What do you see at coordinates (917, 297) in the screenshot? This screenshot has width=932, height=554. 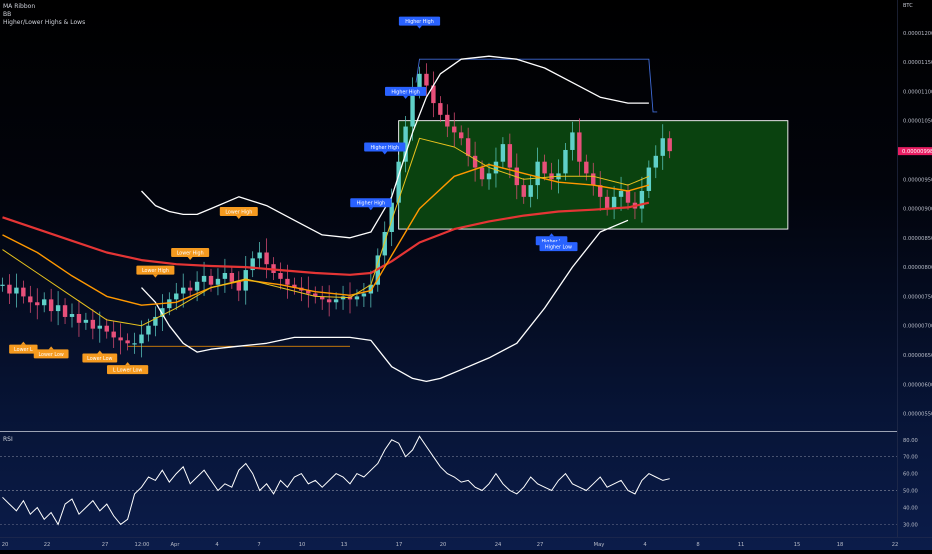 I see `y-tick-label: 0.00000750` at bounding box center [917, 297].